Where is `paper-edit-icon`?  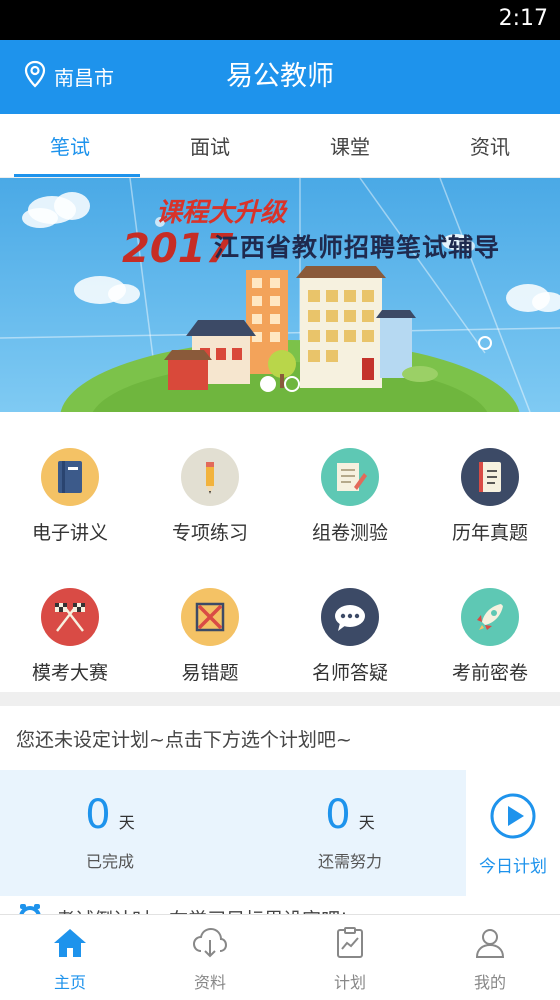
paper-edit-icon is located at coordinates (350, 477).